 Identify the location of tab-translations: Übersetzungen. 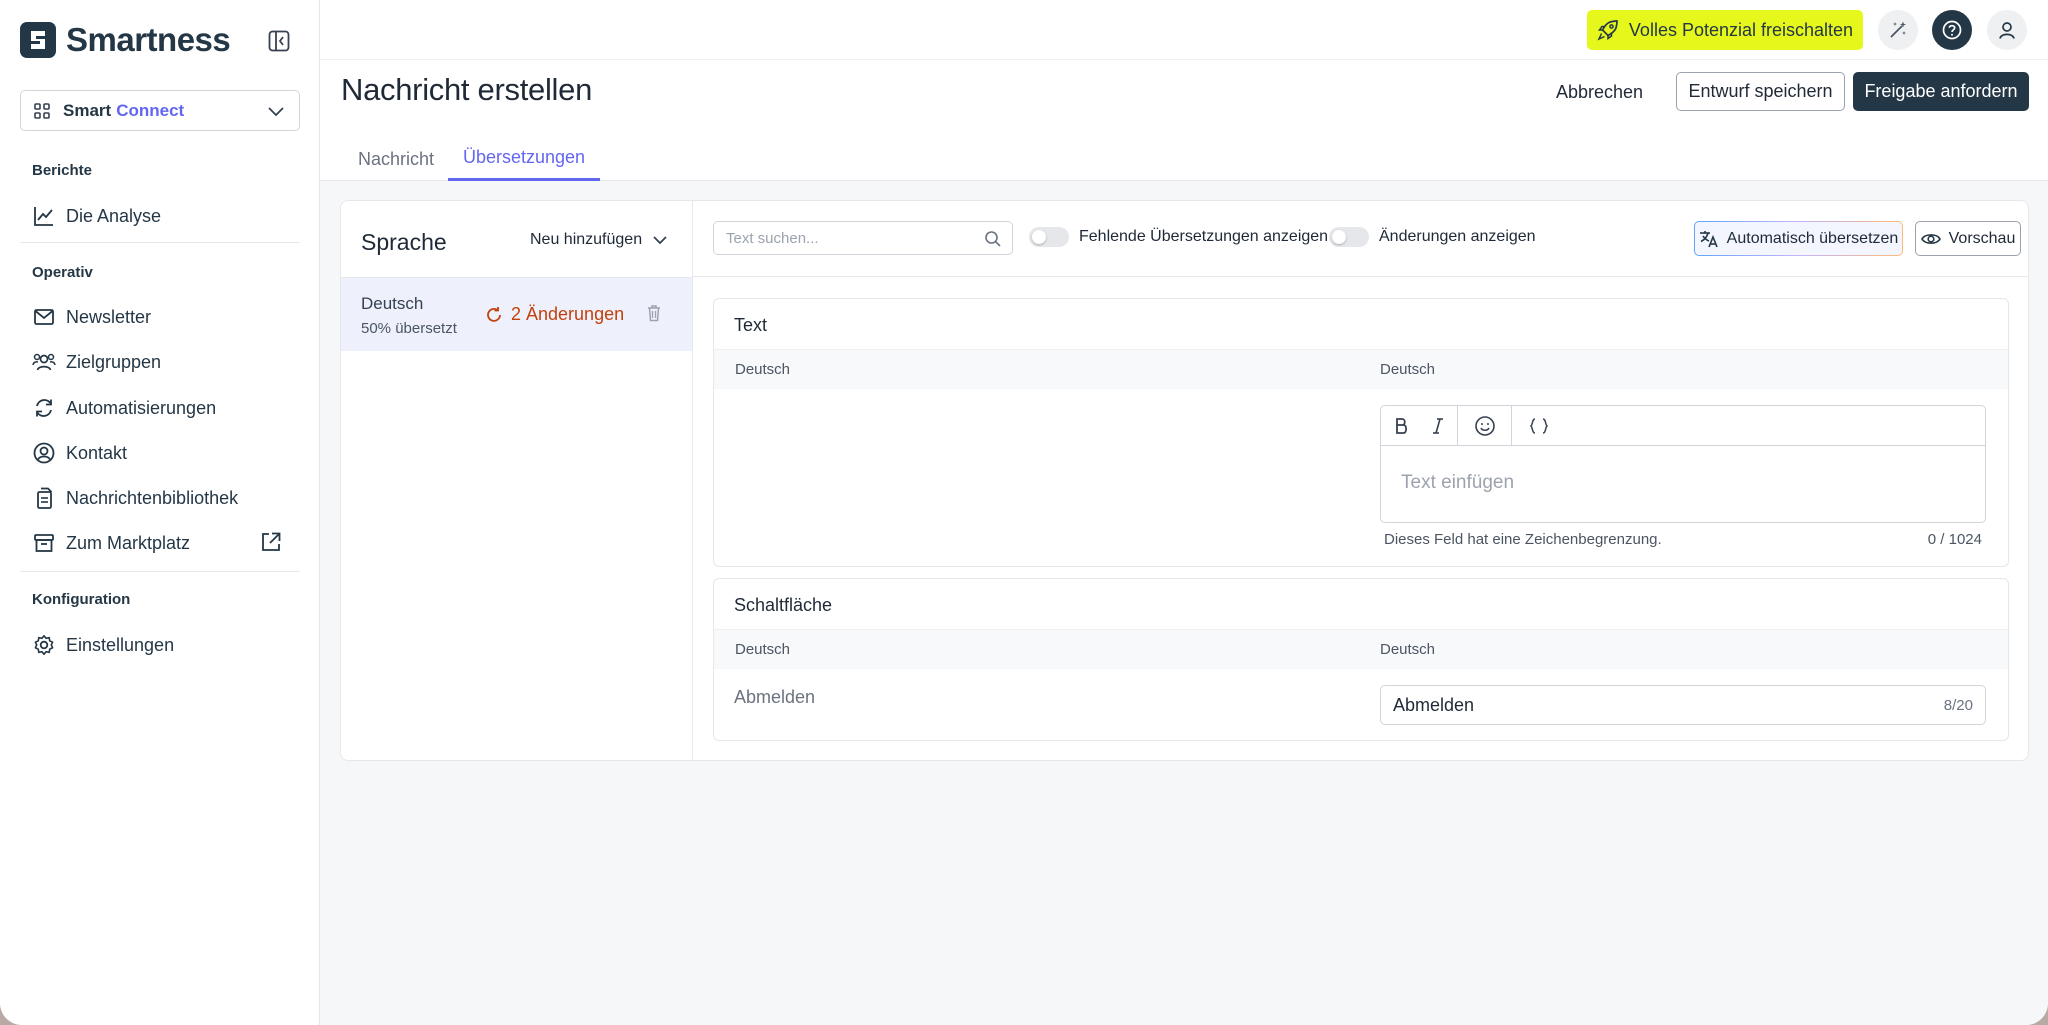
(524, 159).